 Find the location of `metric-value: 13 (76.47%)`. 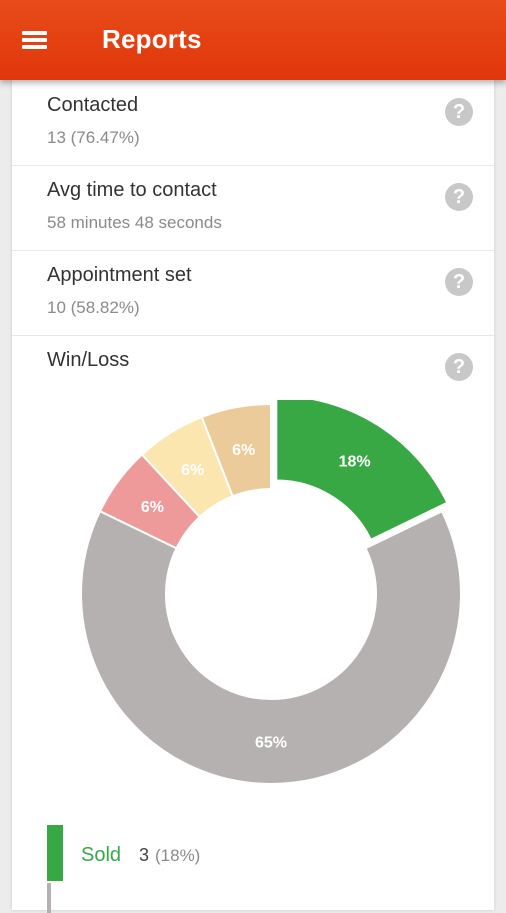

metric-value: 13 (76.47%) is located at coordinates (93, 137).